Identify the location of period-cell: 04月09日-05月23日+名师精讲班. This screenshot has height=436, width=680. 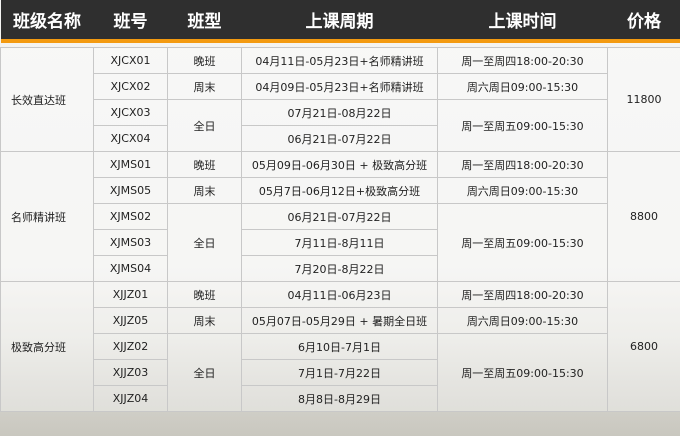
(339, 86).